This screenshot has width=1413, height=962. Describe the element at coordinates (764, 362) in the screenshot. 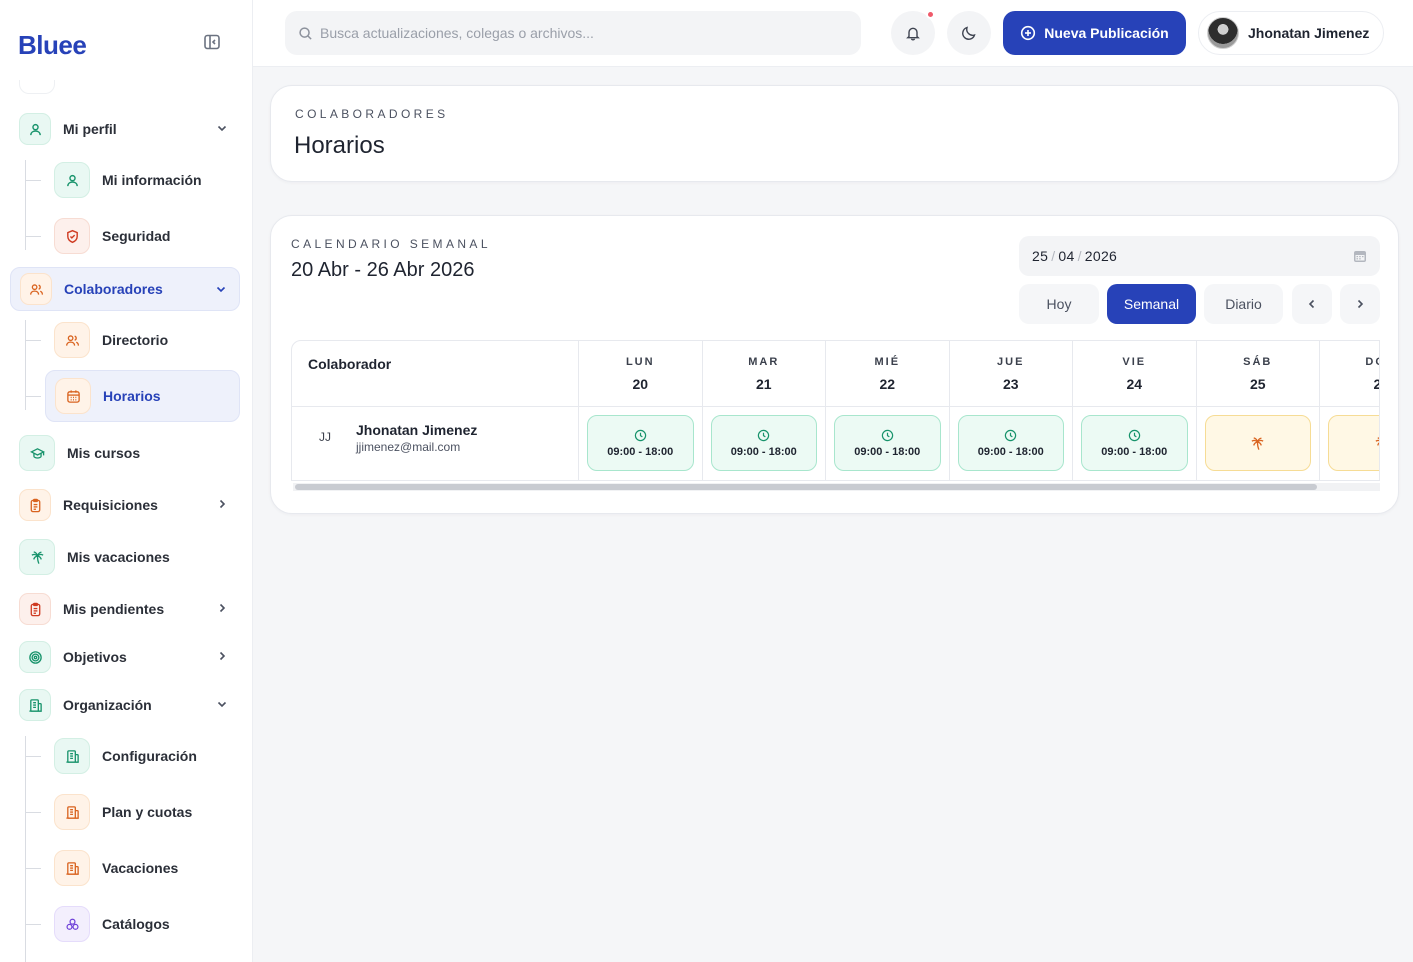

I see `day-of-week: MAR` at that location.